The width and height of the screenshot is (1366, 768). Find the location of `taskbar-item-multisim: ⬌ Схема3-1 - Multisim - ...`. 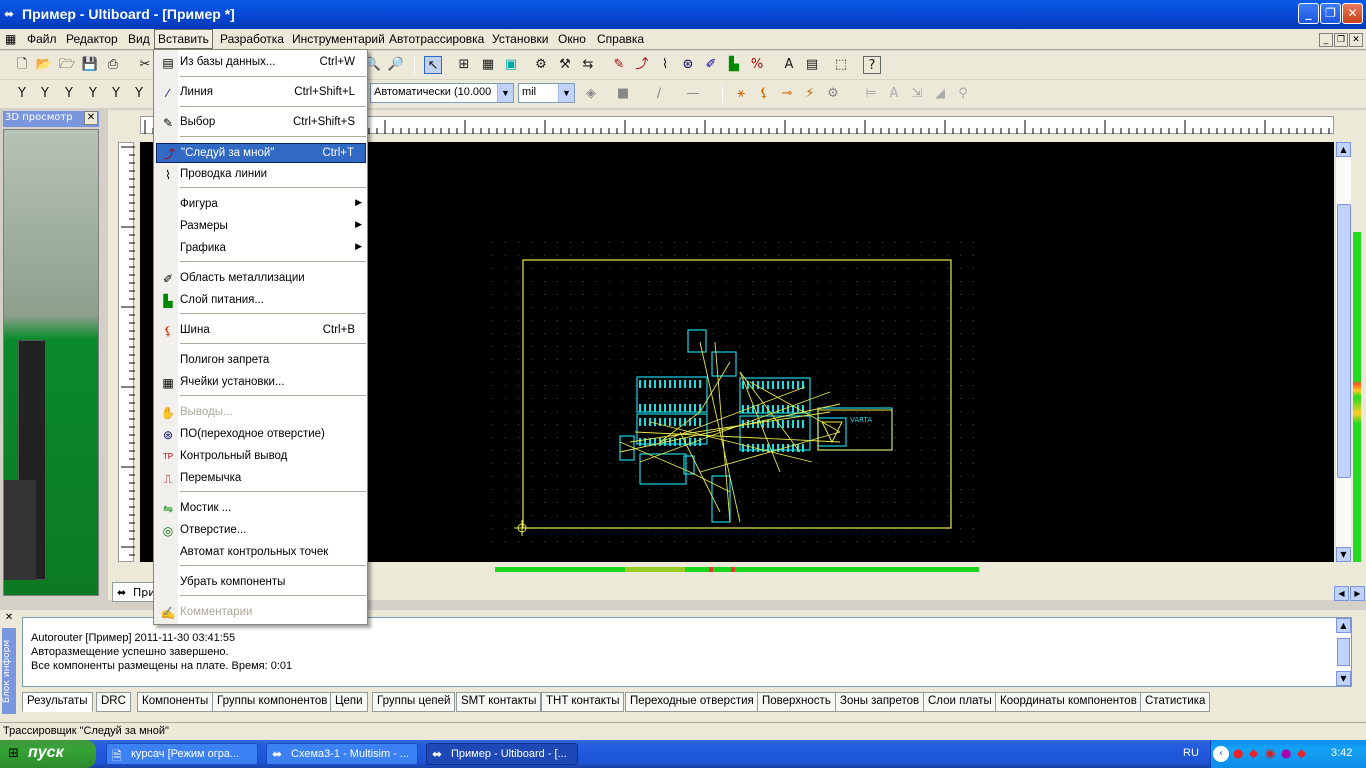

taskbar-item-multisim: ⬌ Схема3-1 - Multisim - ... is located at coordinates (342, 754).